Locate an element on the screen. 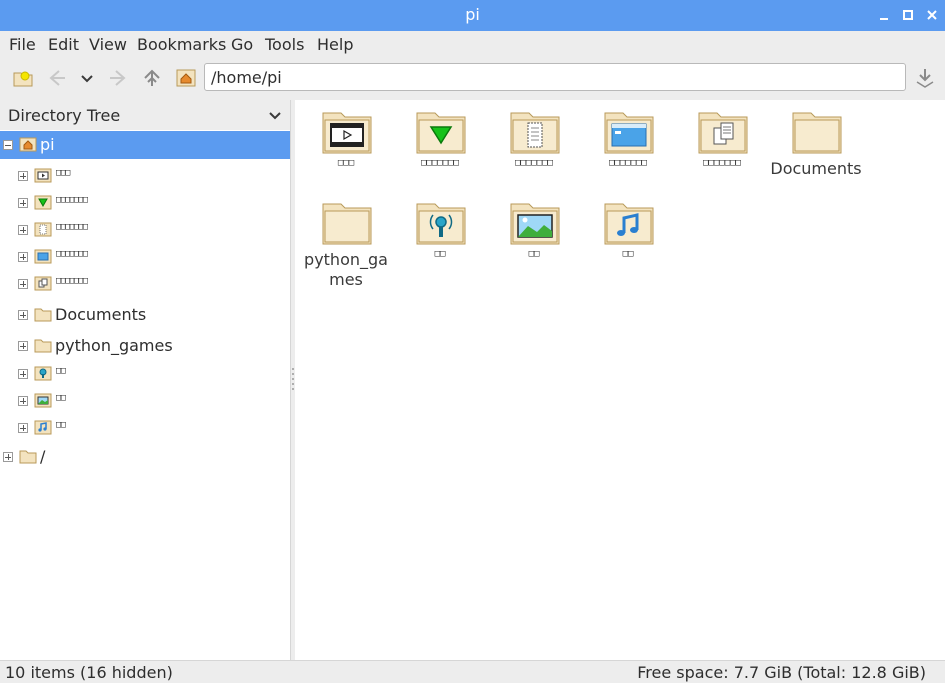  file-item-documents-cjk: □□□□□□□ is located at coordinates (534, 147).